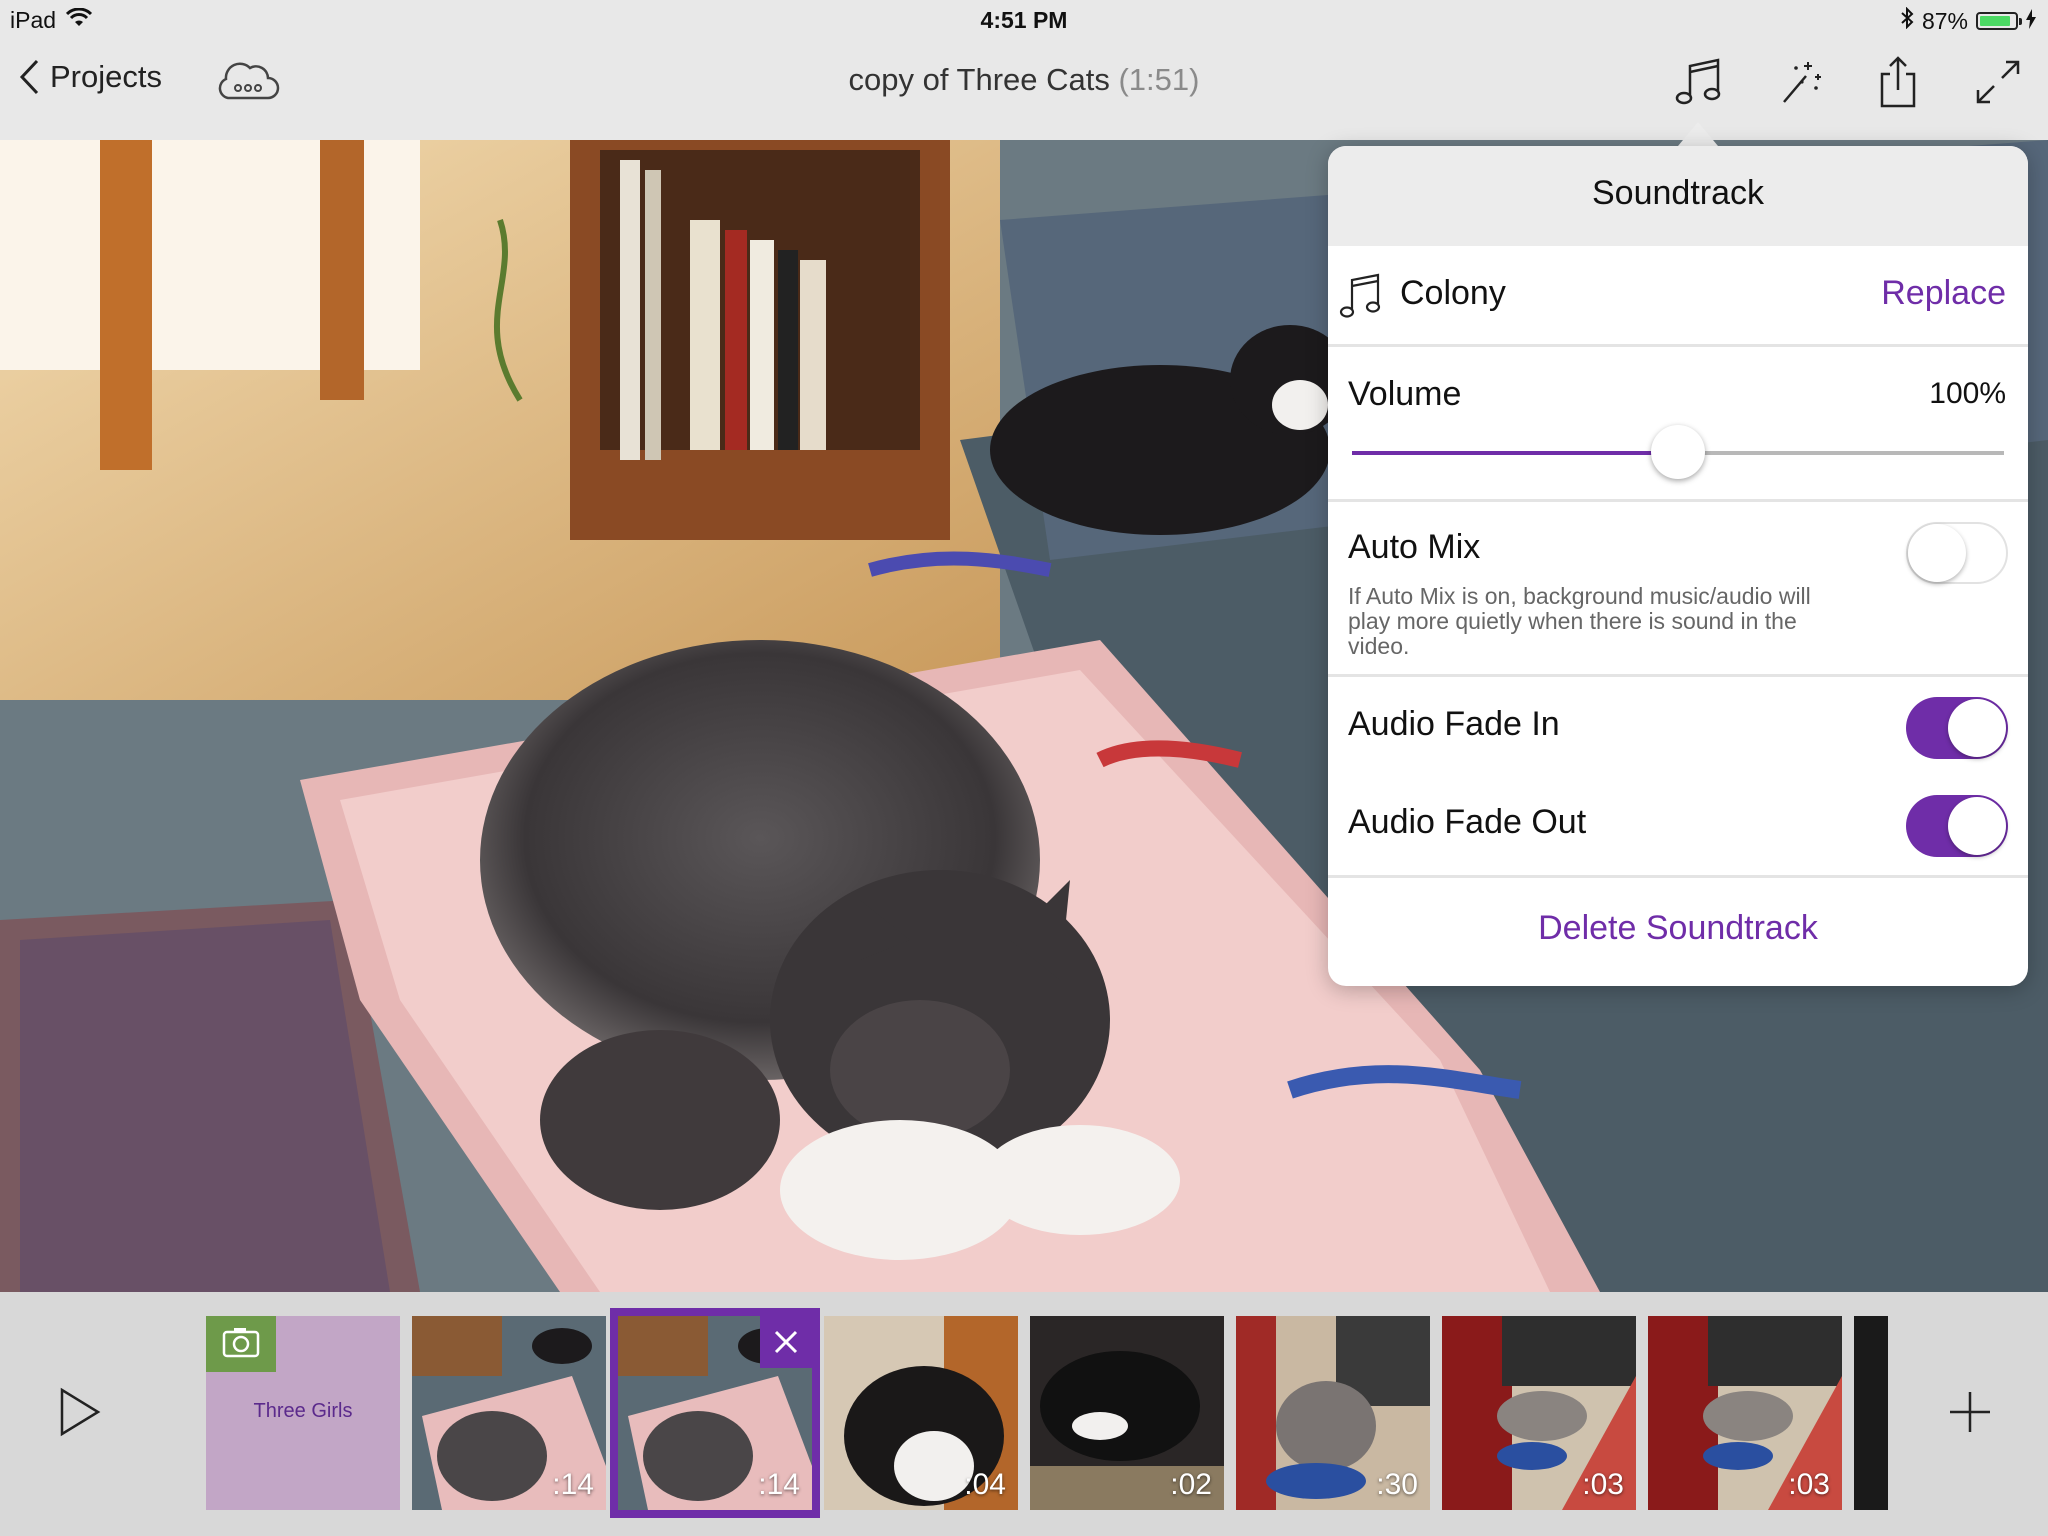  I want to click on project-title: copy of Three Cats (1:51), so click(1024, 80).